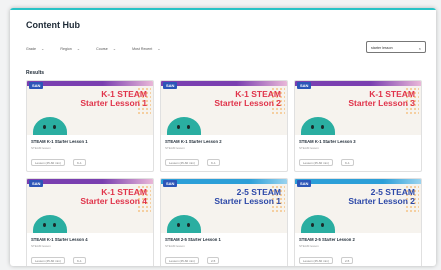  I want to click on filter-region: Region ⌄, so click(70, 48).